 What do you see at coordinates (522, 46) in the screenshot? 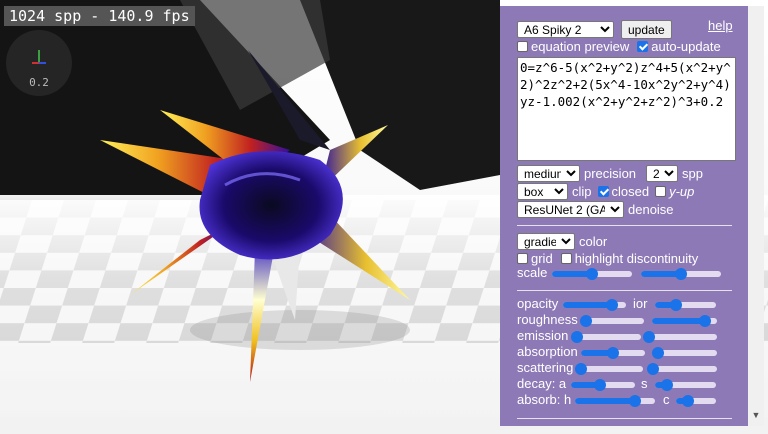
I see `equation-preview-checkbox` at bounding box center [522, 46].